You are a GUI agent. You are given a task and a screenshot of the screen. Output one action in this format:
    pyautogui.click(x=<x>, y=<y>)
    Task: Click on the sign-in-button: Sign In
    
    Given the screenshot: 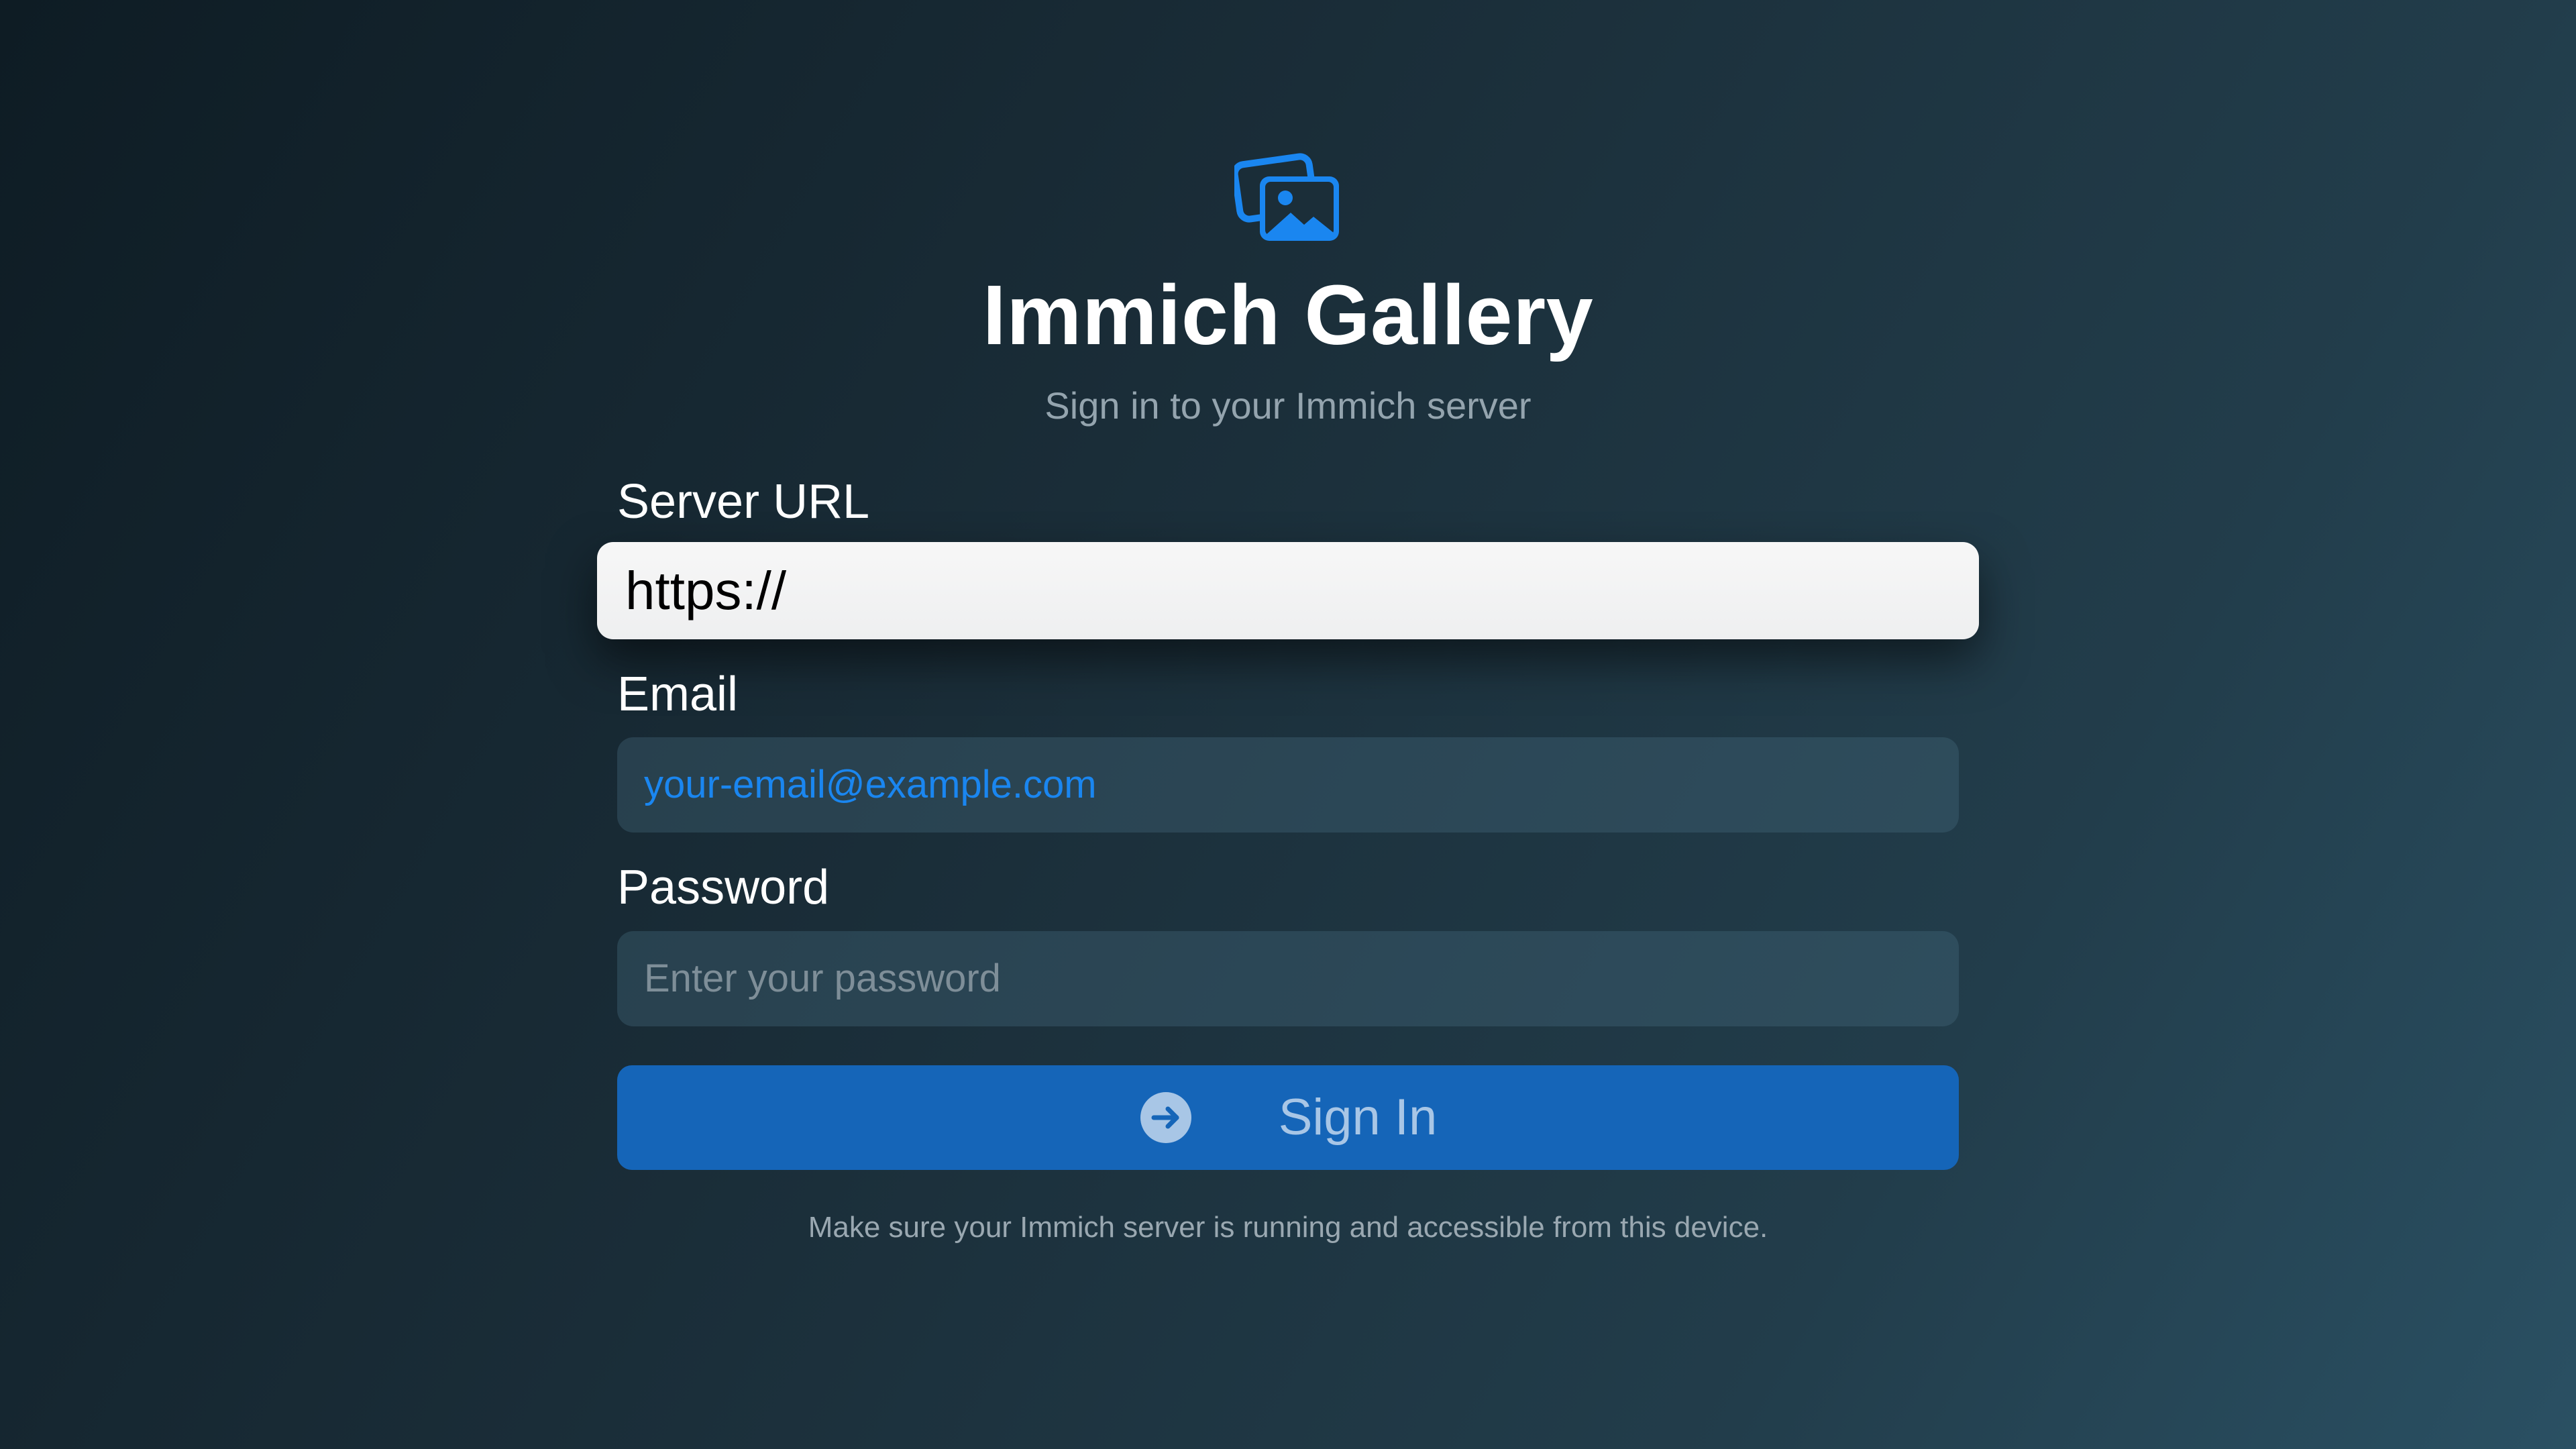 What is the action you would take?
    pyautogui.click(x=1288, y=1117)
    